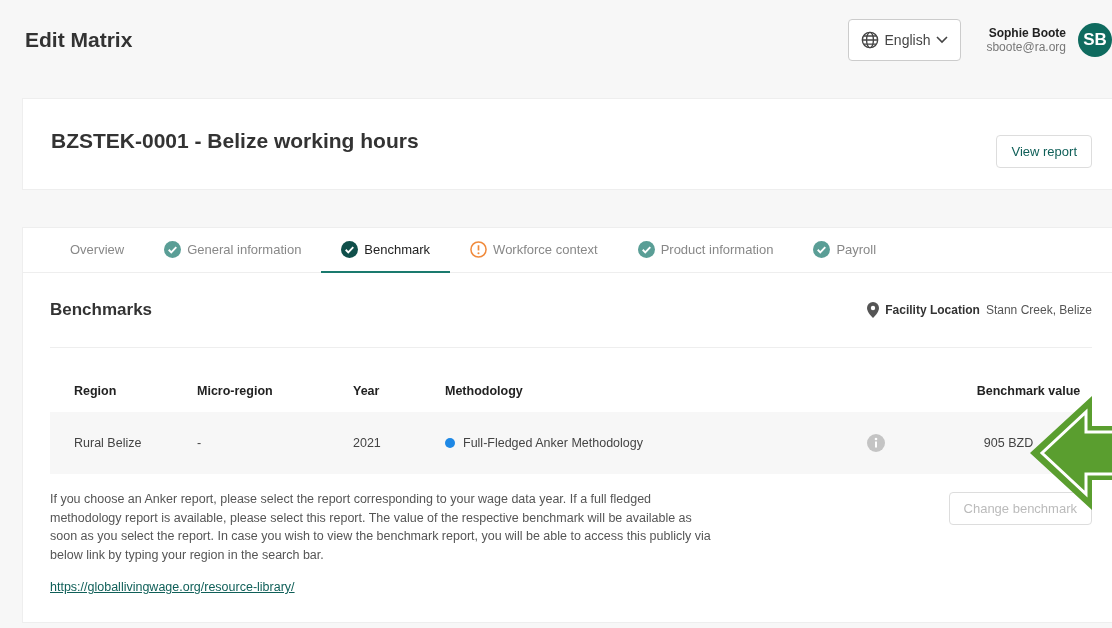  I want to click on matrix-title: BZSTEK-0001 - Belize working hours, so click(235, 141).